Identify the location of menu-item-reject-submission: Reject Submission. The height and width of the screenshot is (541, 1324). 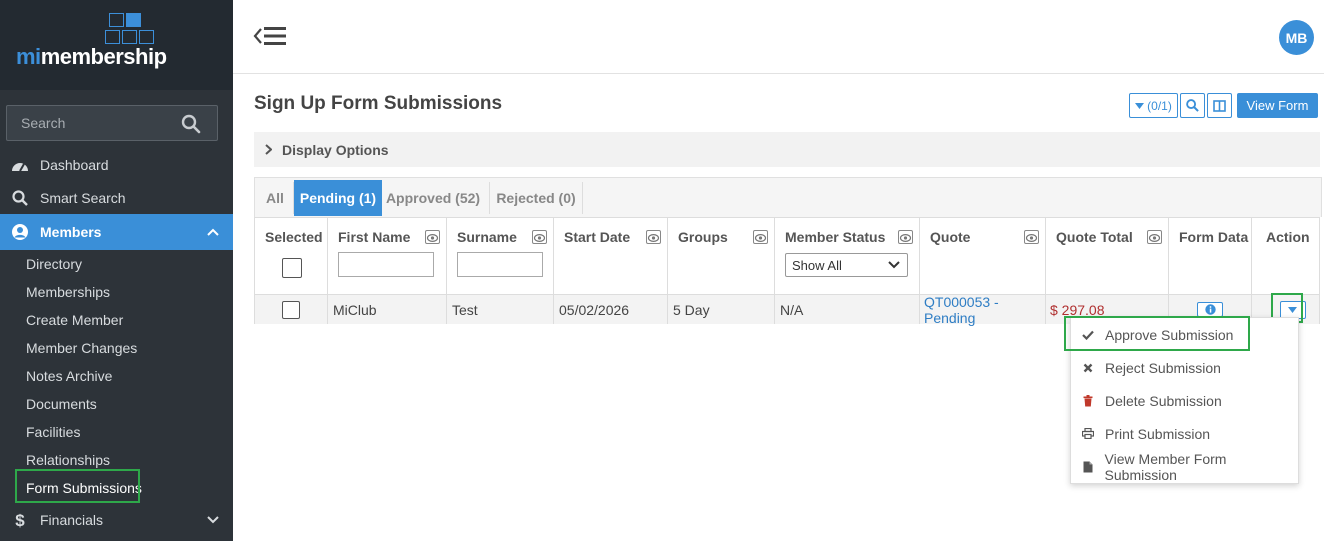
(1185, 367).